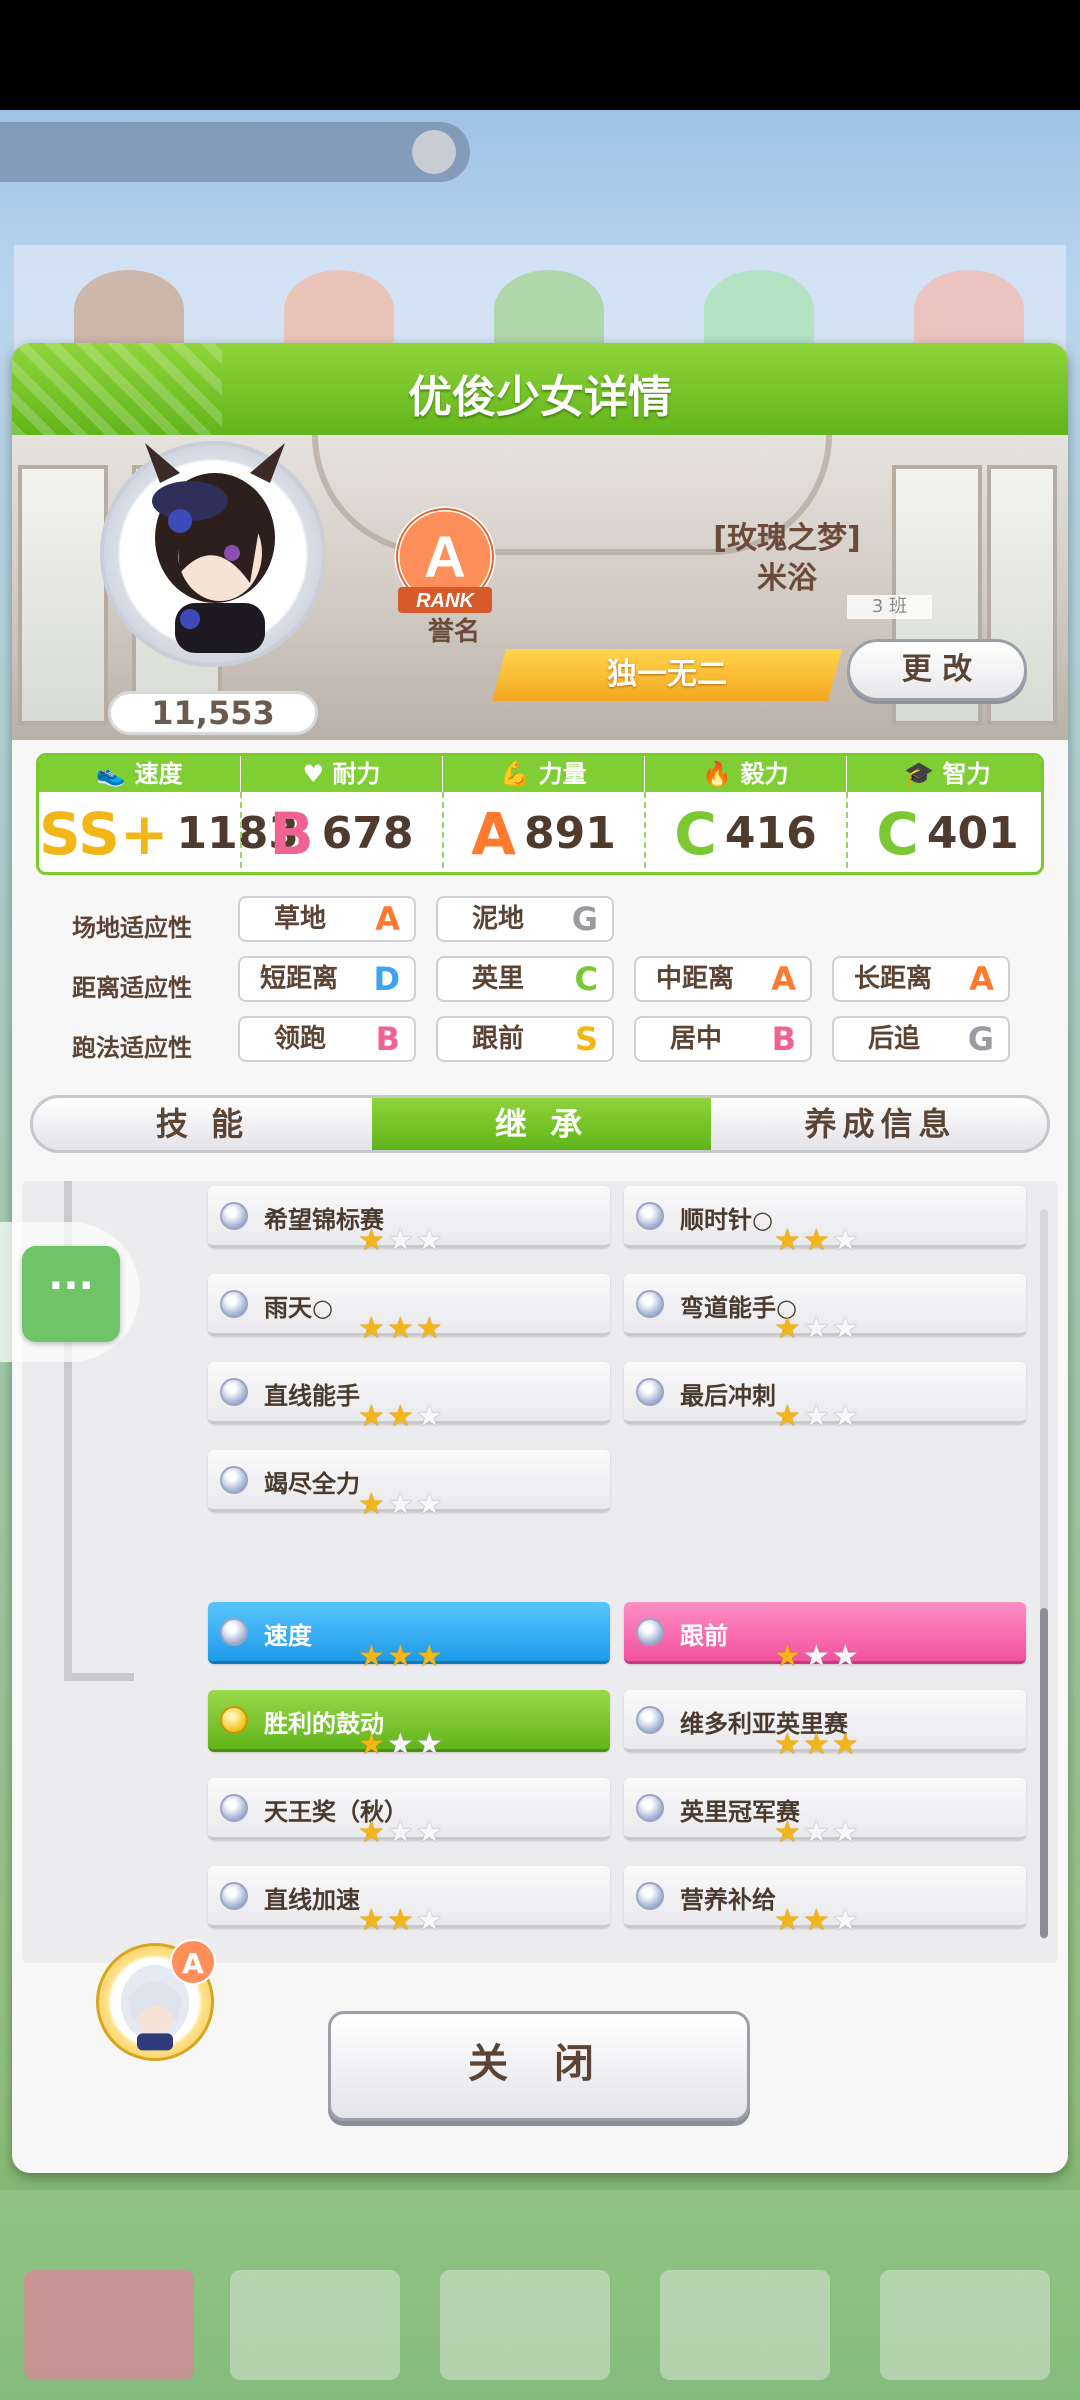 The height and width of the screenshot is (2400, 1080). I want to click on stat-value: 891, so click(570, 833).